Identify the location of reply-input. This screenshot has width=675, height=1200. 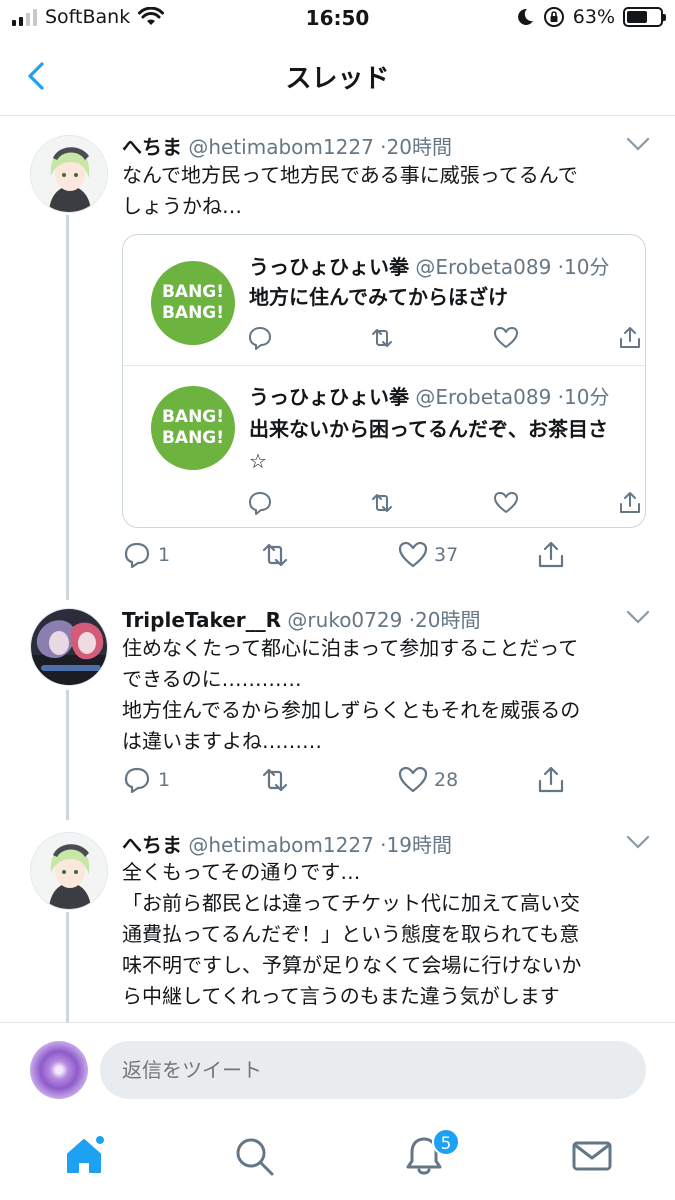
(373, 1070).